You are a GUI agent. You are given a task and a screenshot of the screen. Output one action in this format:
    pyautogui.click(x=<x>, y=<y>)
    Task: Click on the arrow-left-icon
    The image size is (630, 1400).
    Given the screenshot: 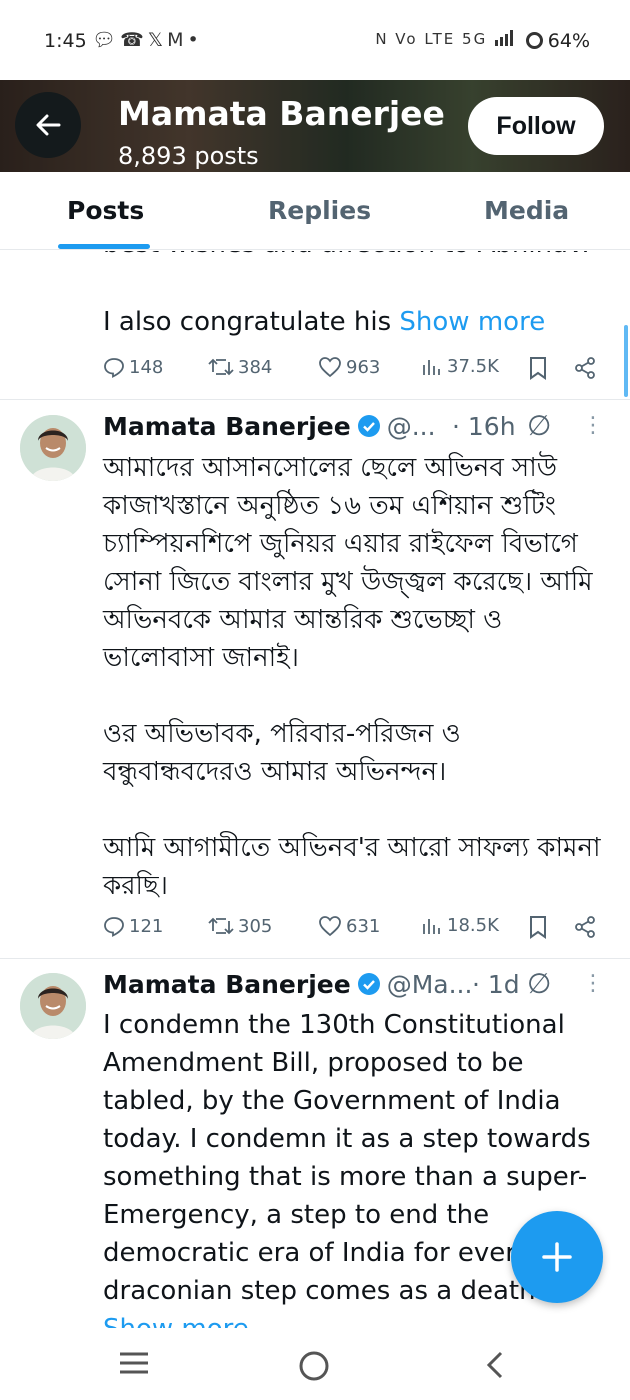 What is the action you would take?
    pyautogui.click(x=48, y=125)
    